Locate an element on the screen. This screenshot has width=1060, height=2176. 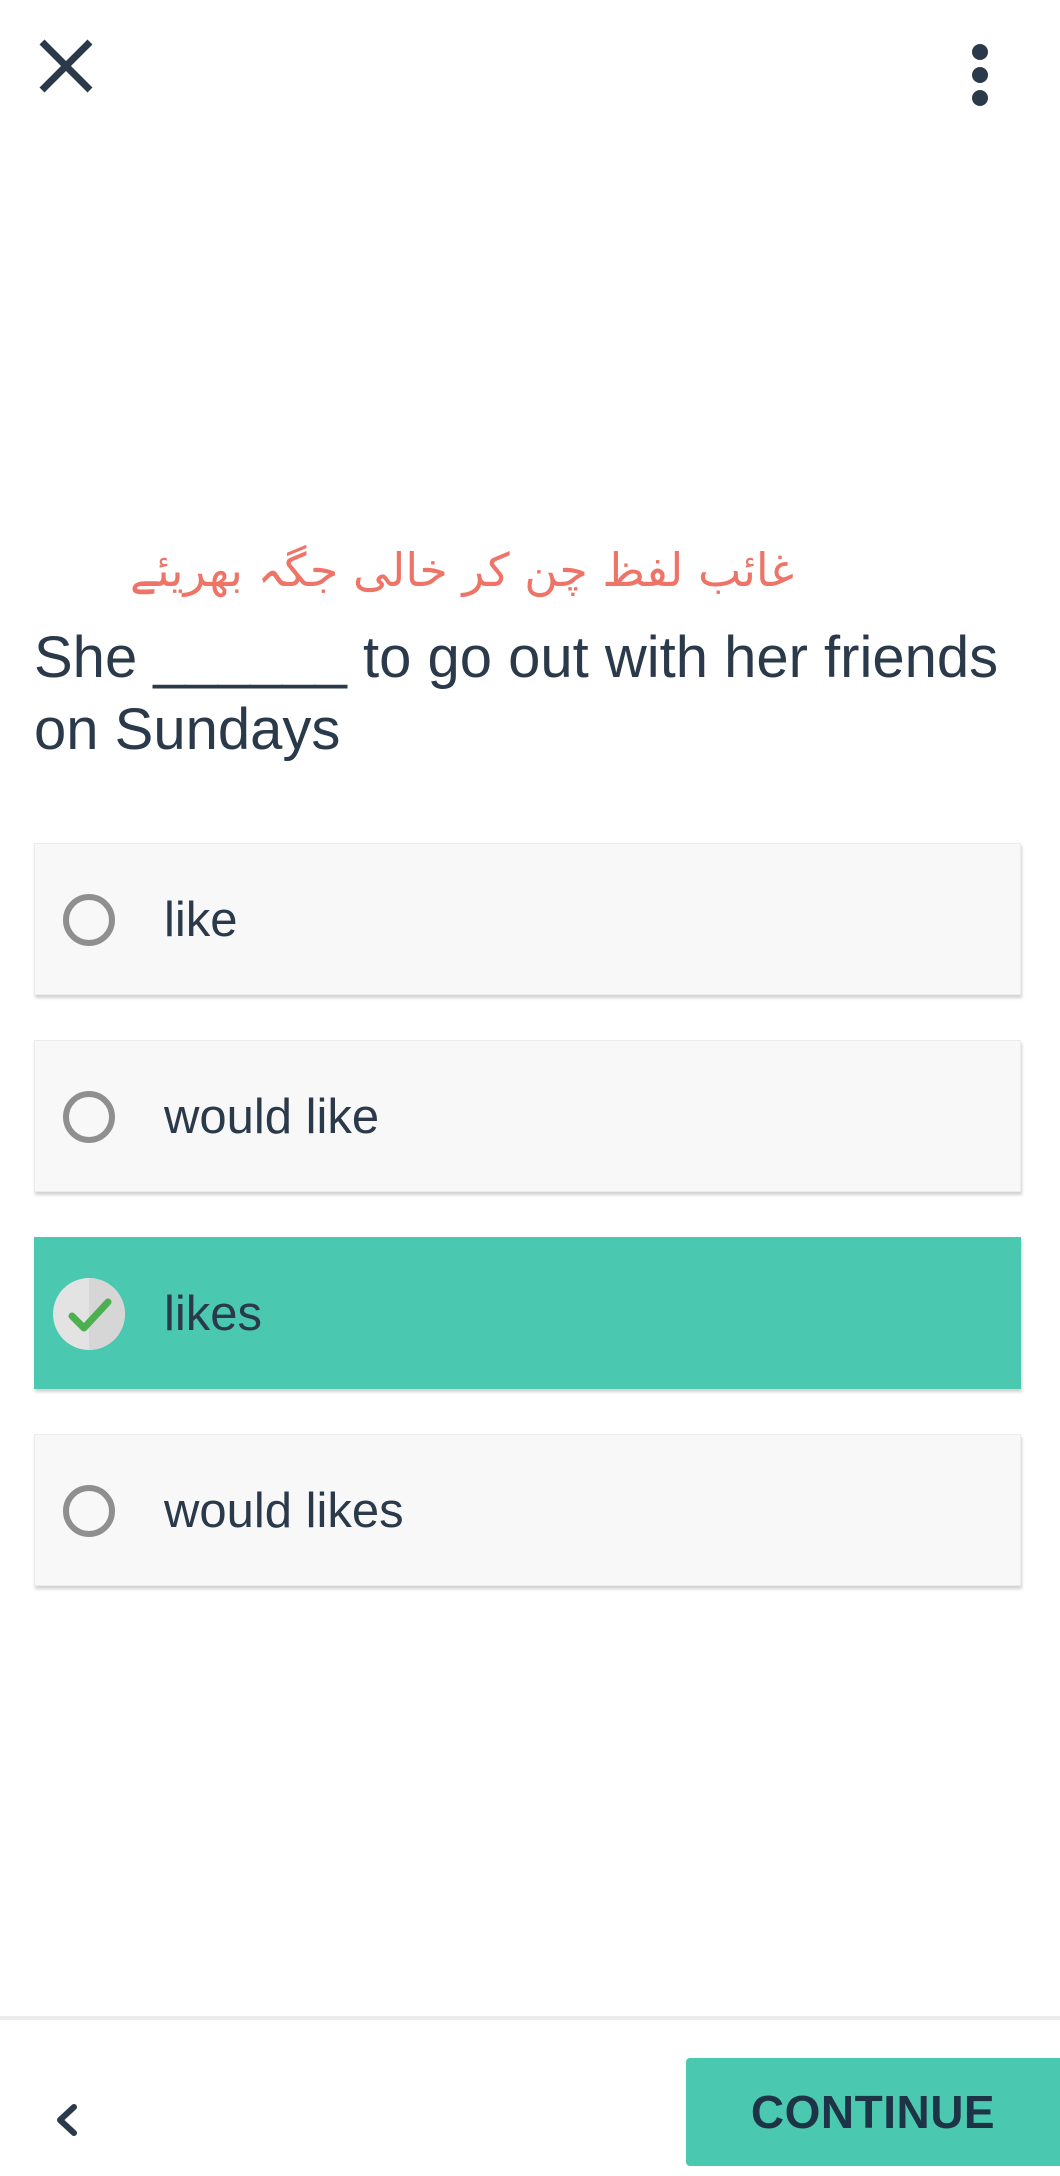
option-label: like is located at coordinates (201, 920).